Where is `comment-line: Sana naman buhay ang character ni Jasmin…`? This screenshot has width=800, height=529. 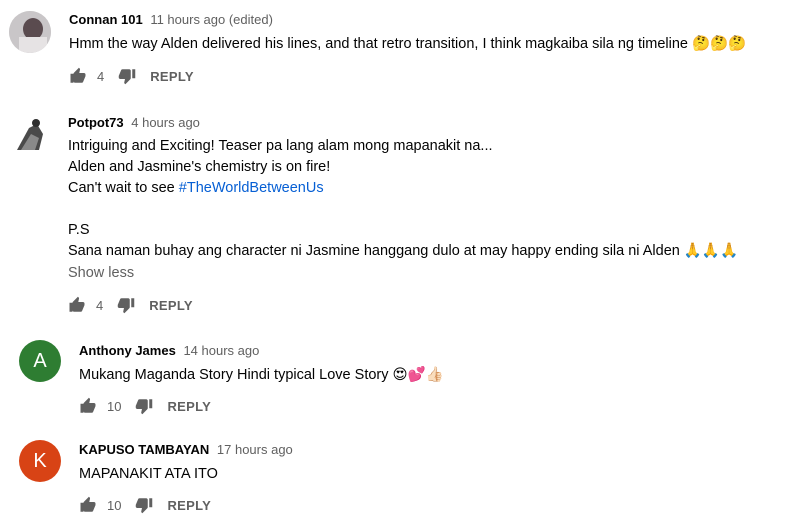
comment-line: Sana naman buhay ang character ni Jasmin… is located at coordinates (403, 251).